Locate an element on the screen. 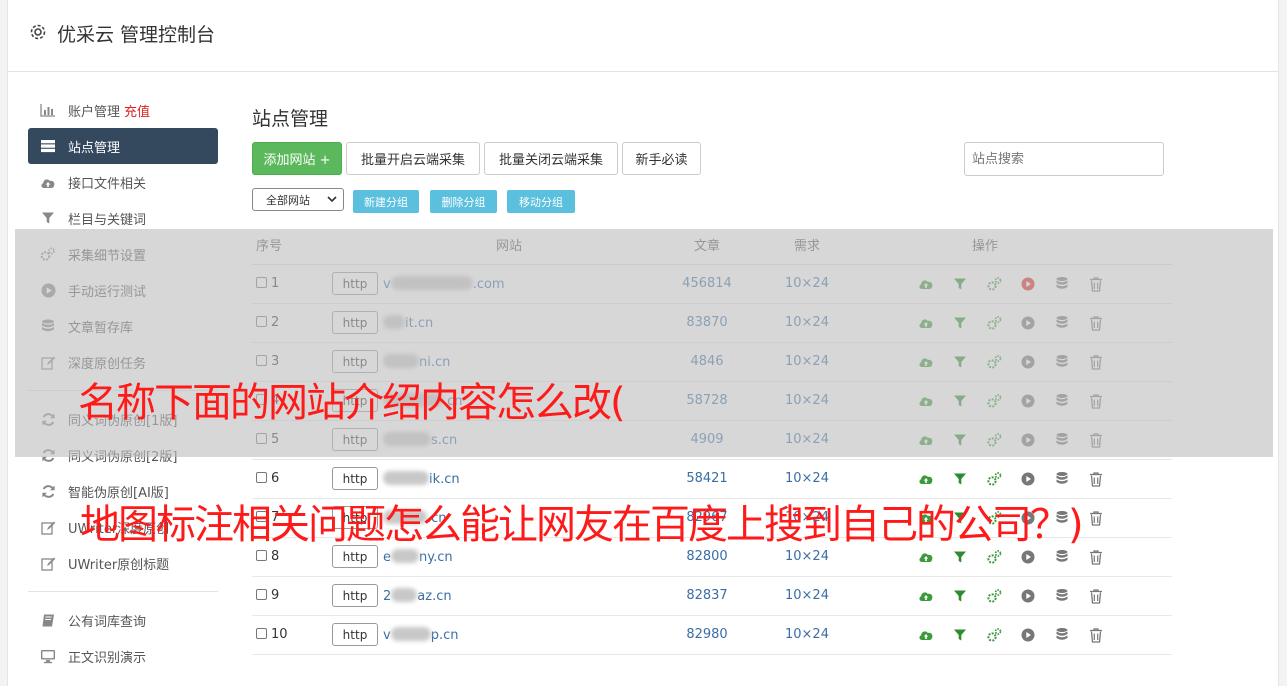 The width and height of the screenshot is (1287, 686). server-list-icon is located at coordinates (48, 146).